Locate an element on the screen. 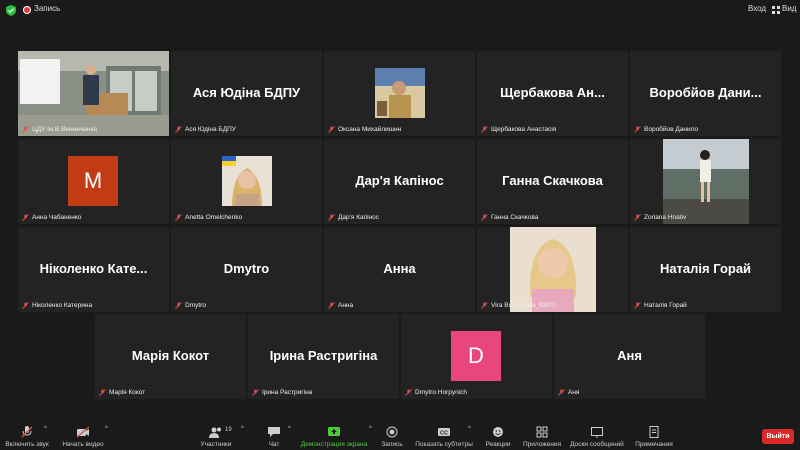 Image resolution: width=800 pixels, height=450 pixels. video-tile: Воробйов Дани... Воробйов Данило is located at coordinates (705, 93).